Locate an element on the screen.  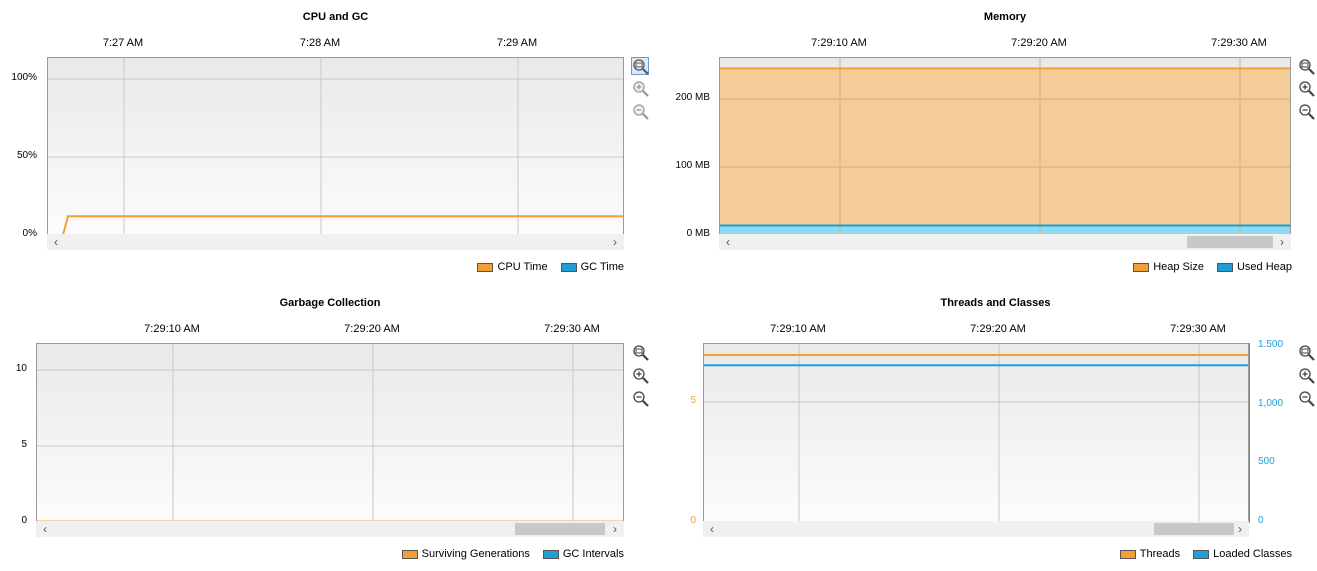
legend-item: Loaded Classes is located at coordinates (1242, 554).